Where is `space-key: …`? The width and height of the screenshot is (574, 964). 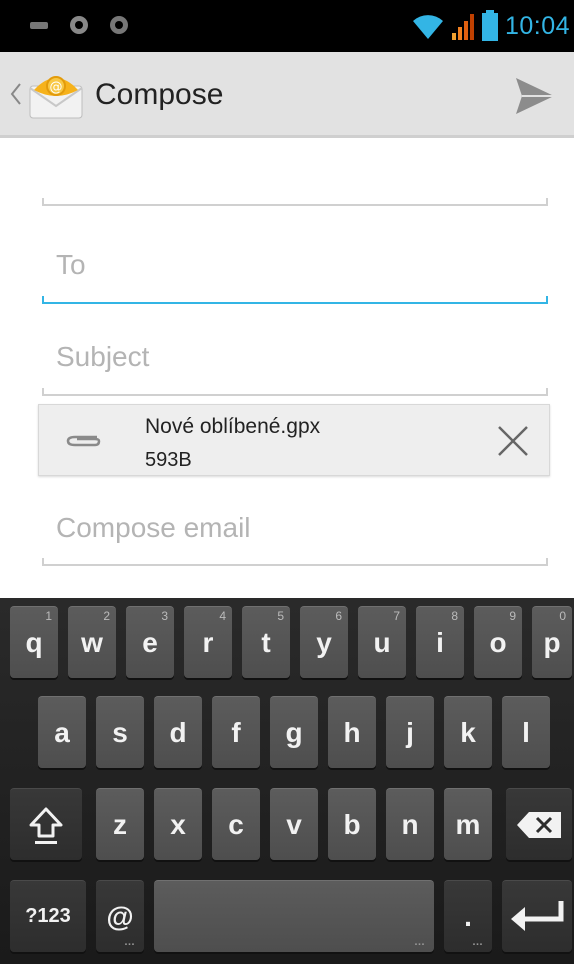 space-key: … is located at coordinates (294, 916).